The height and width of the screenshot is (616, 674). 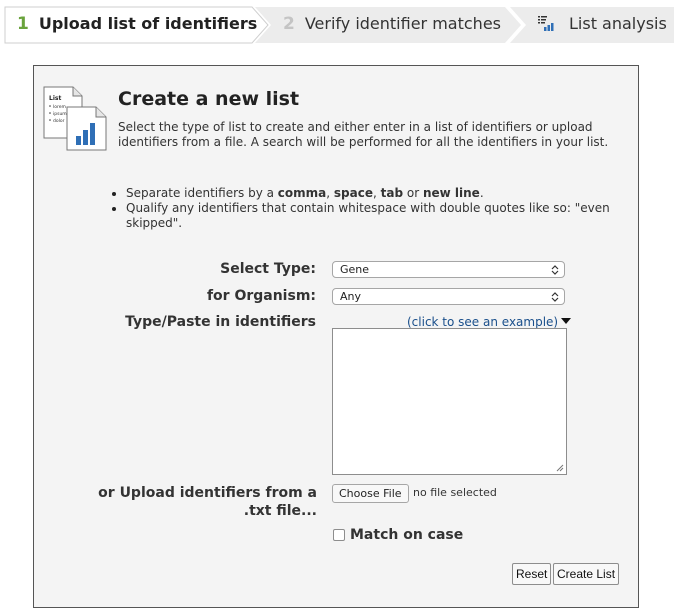 I want to click on organism-dropdown: Any, so click(x=448, y=296).